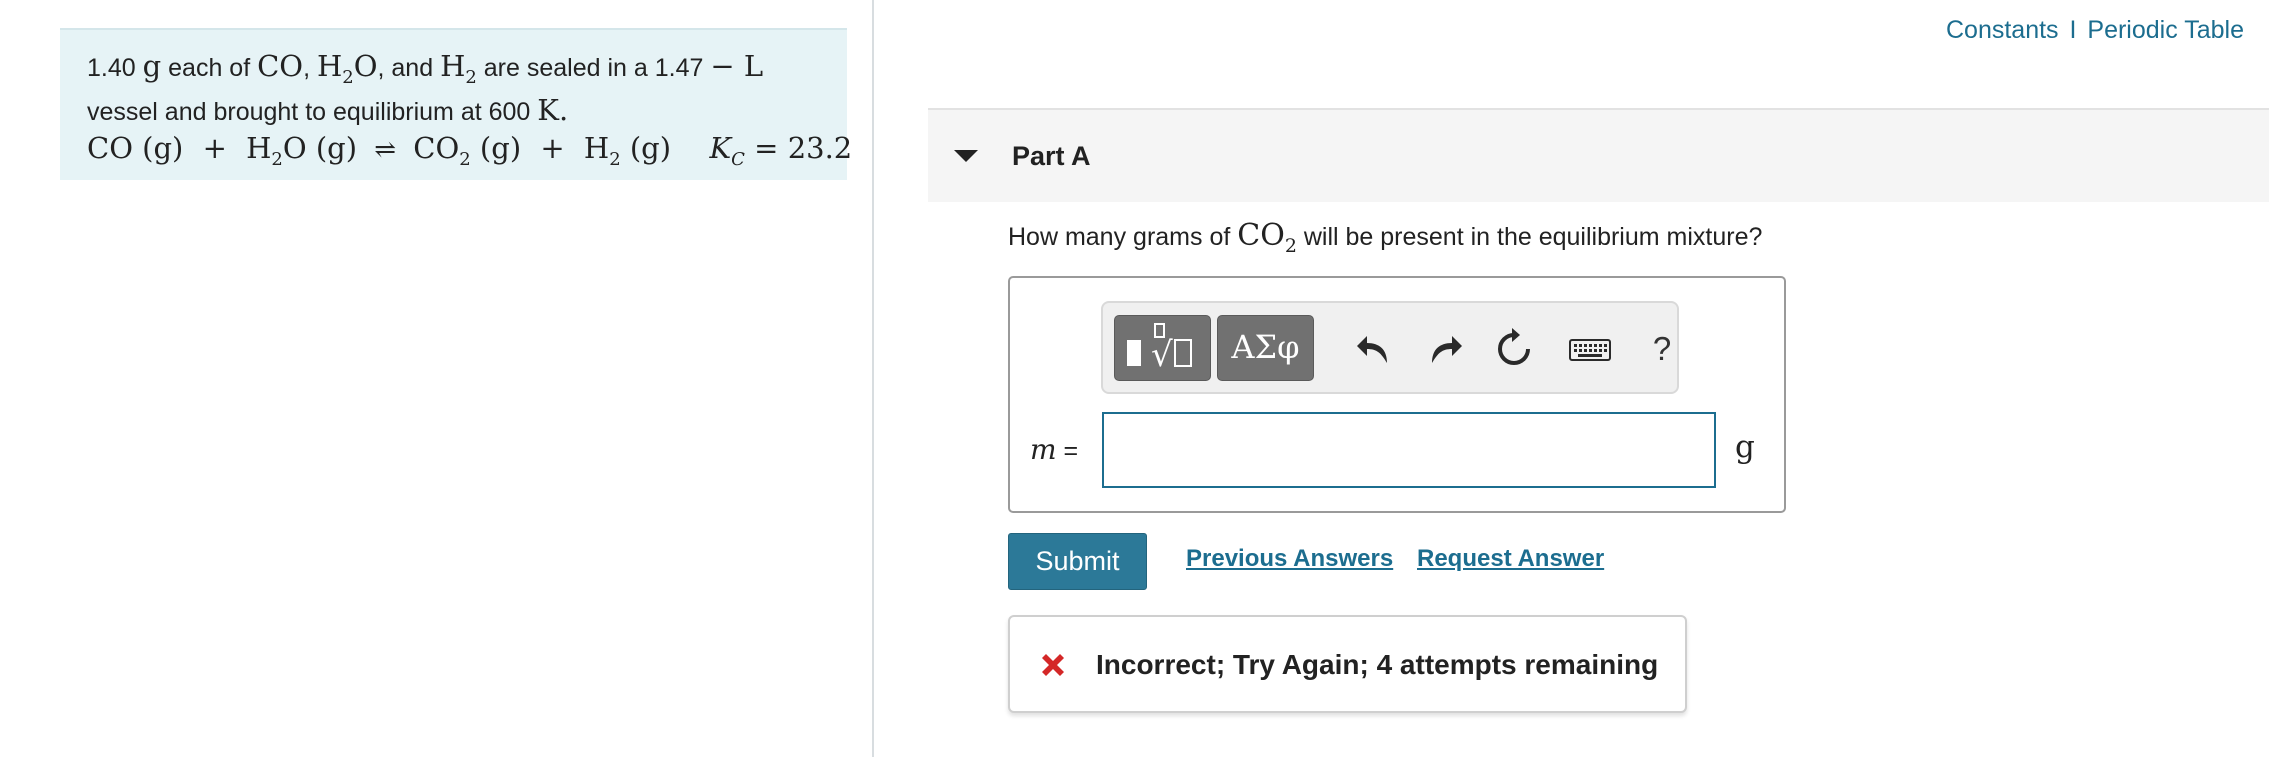  Describe the element at coordinates (348, 77) in the screenshot. I see `h2o-sub: 2` at that location.